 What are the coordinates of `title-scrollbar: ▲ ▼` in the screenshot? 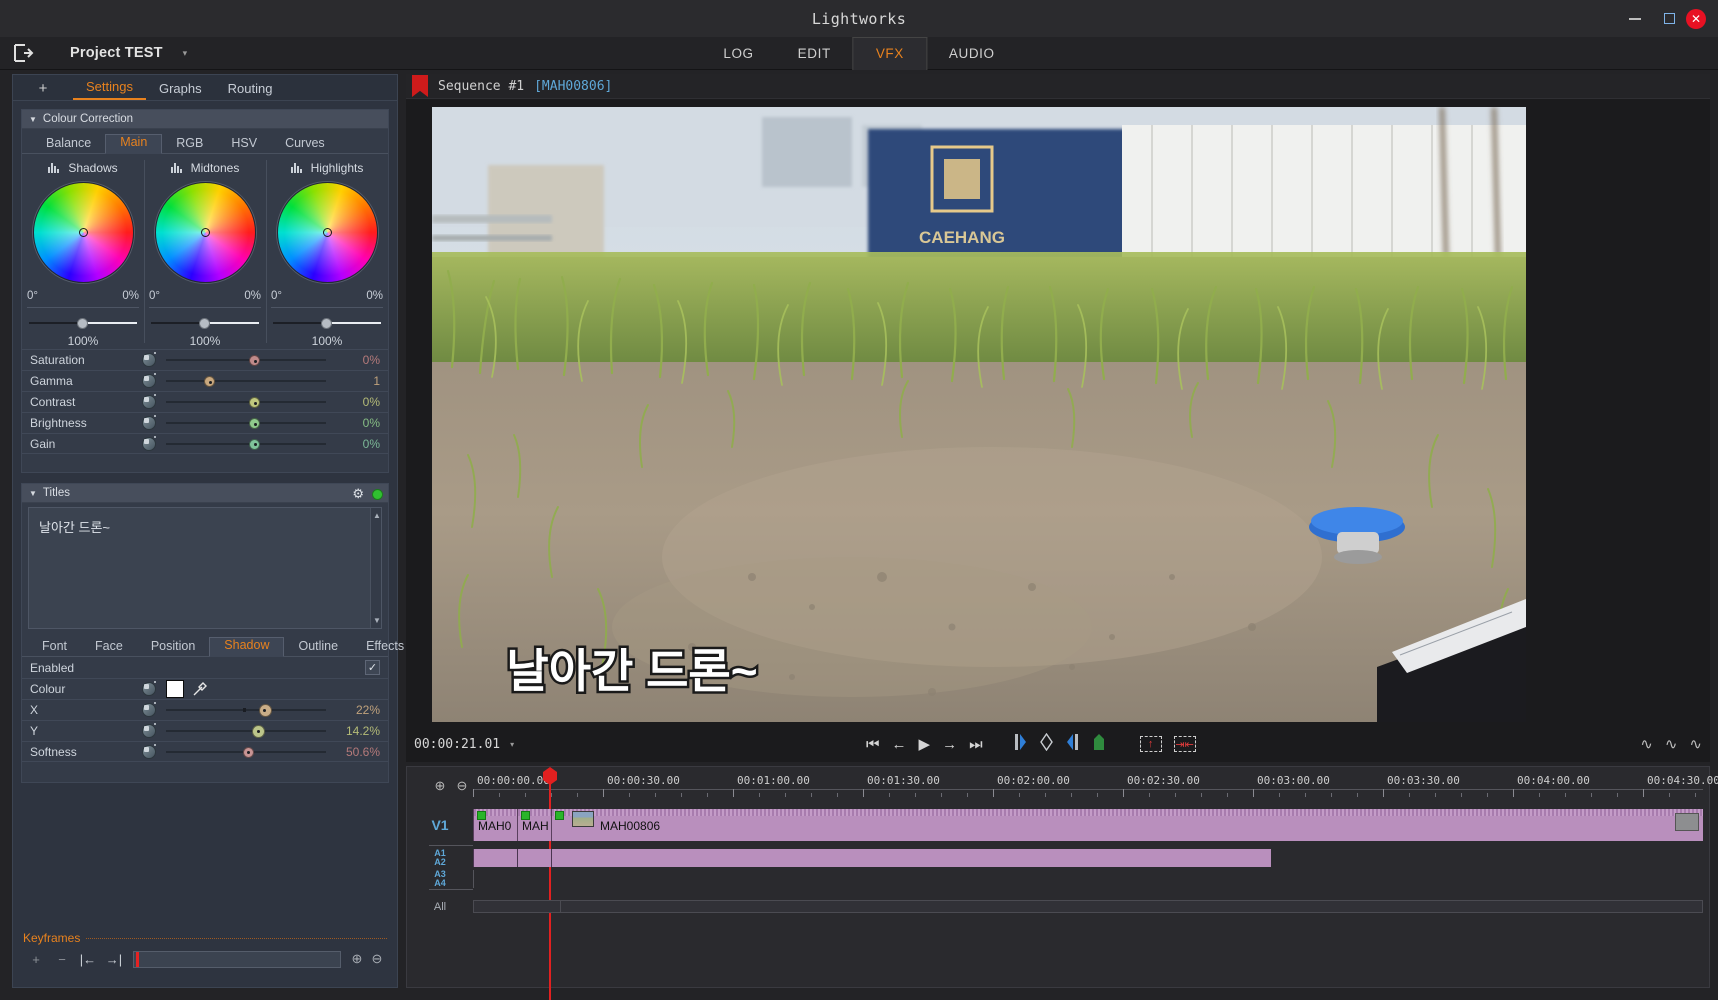 It's located at (375, 568).